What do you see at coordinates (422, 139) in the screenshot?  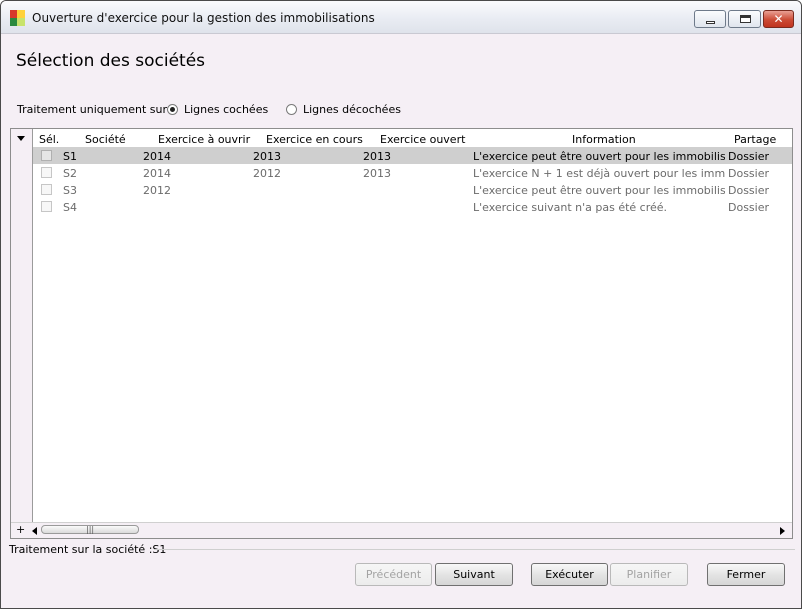 I see `column-header-exercice-ouvert: Exercice ouvert` at bounding box center [422, 139].